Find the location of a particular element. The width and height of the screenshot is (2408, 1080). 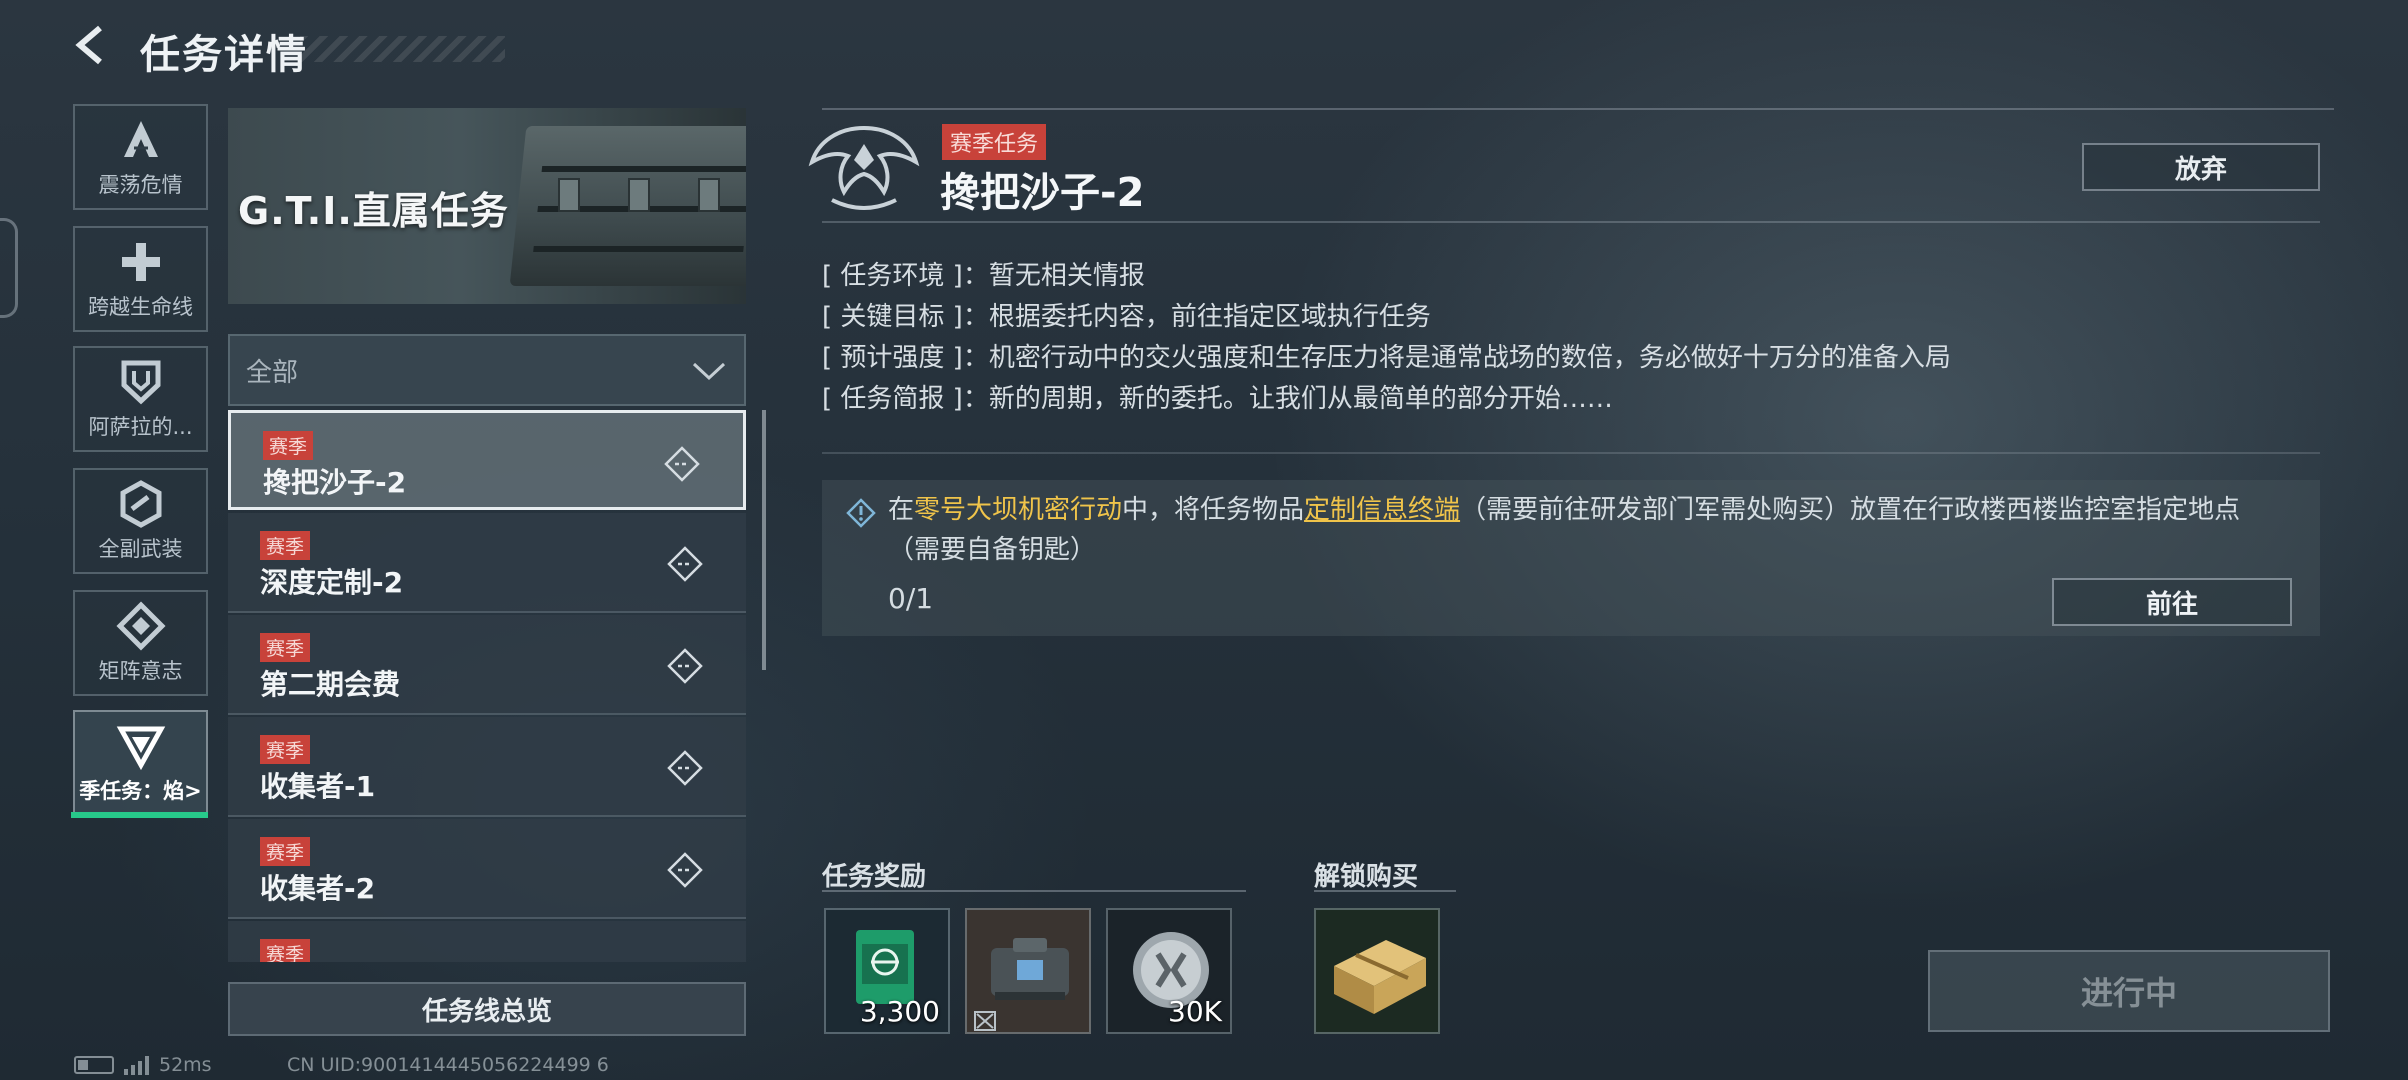

status-bar: 52ms is located at coordinates (143, 1065).